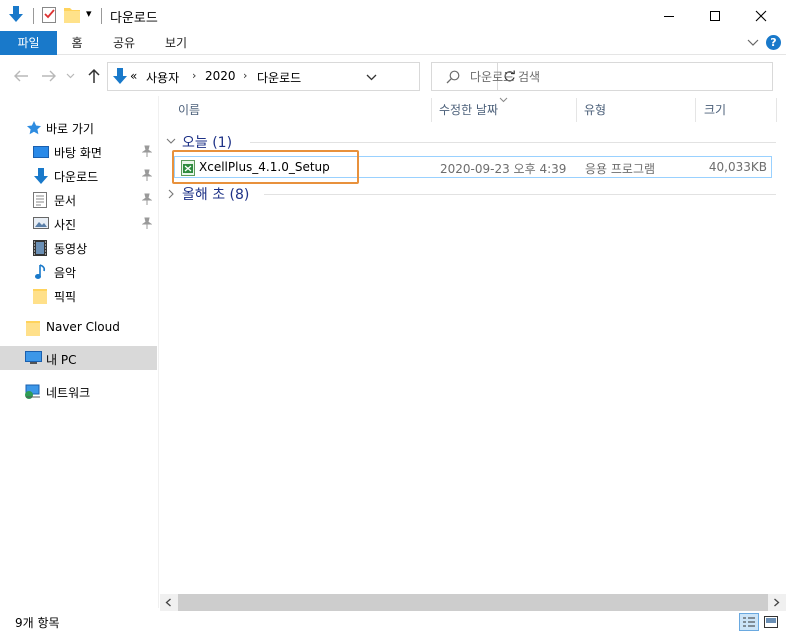 The image size is (786, 634). What do you see at coordinates (176, 43) in the screenshot?
I see `tab-view: 보기` at bounding box center [176, 43].